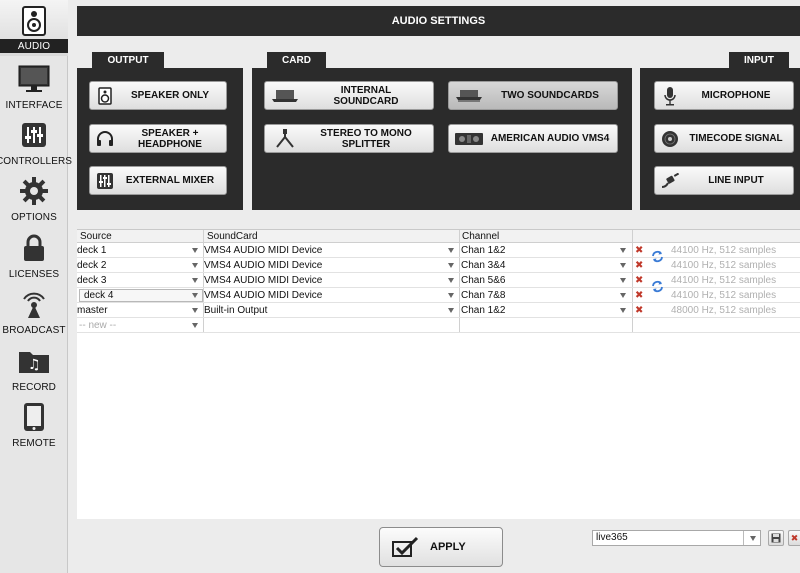 This screenshot has width=800, height=573. I want to click on mixer-icon, so click(105, 180).